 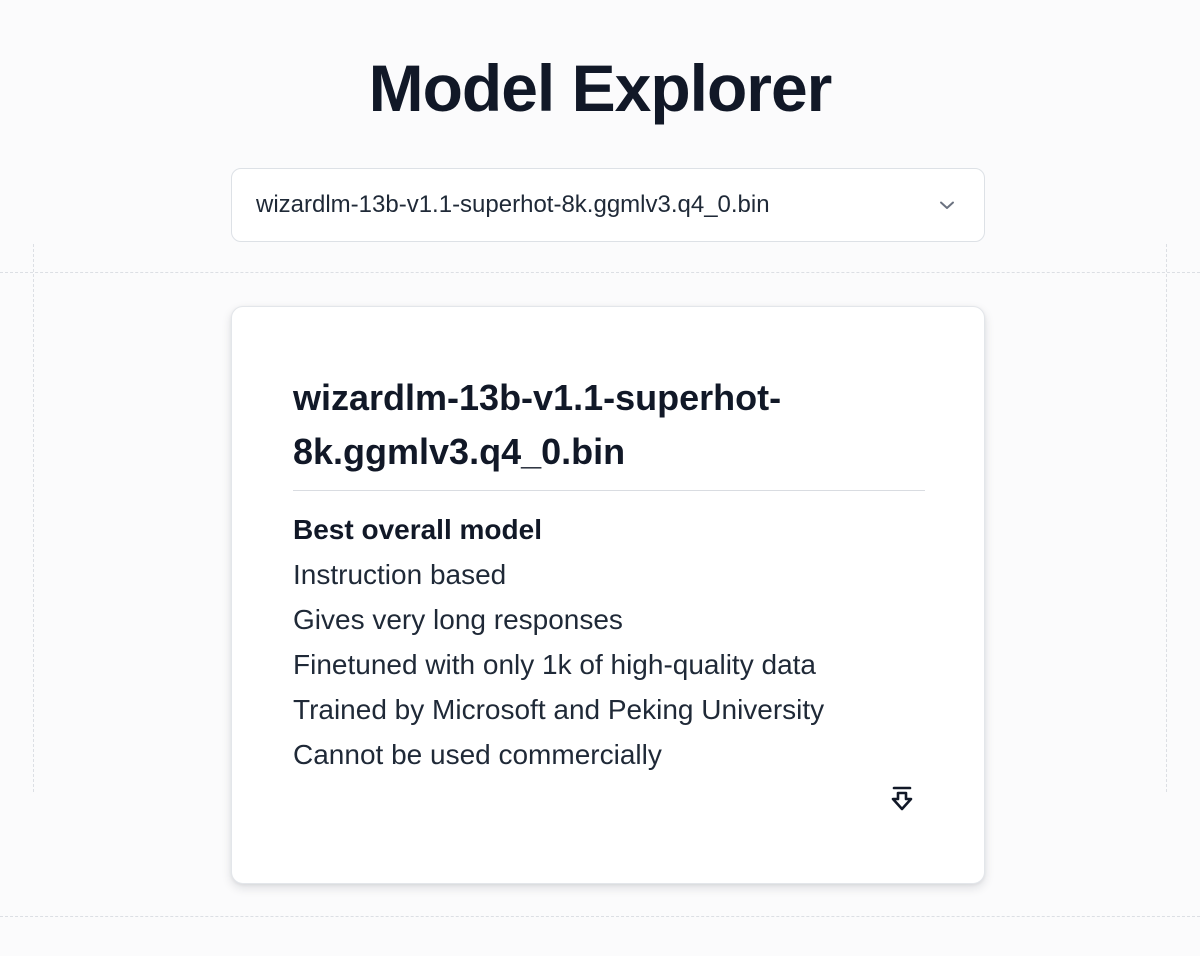 I want to click on guide-line-top, so click(x=600, y=272).